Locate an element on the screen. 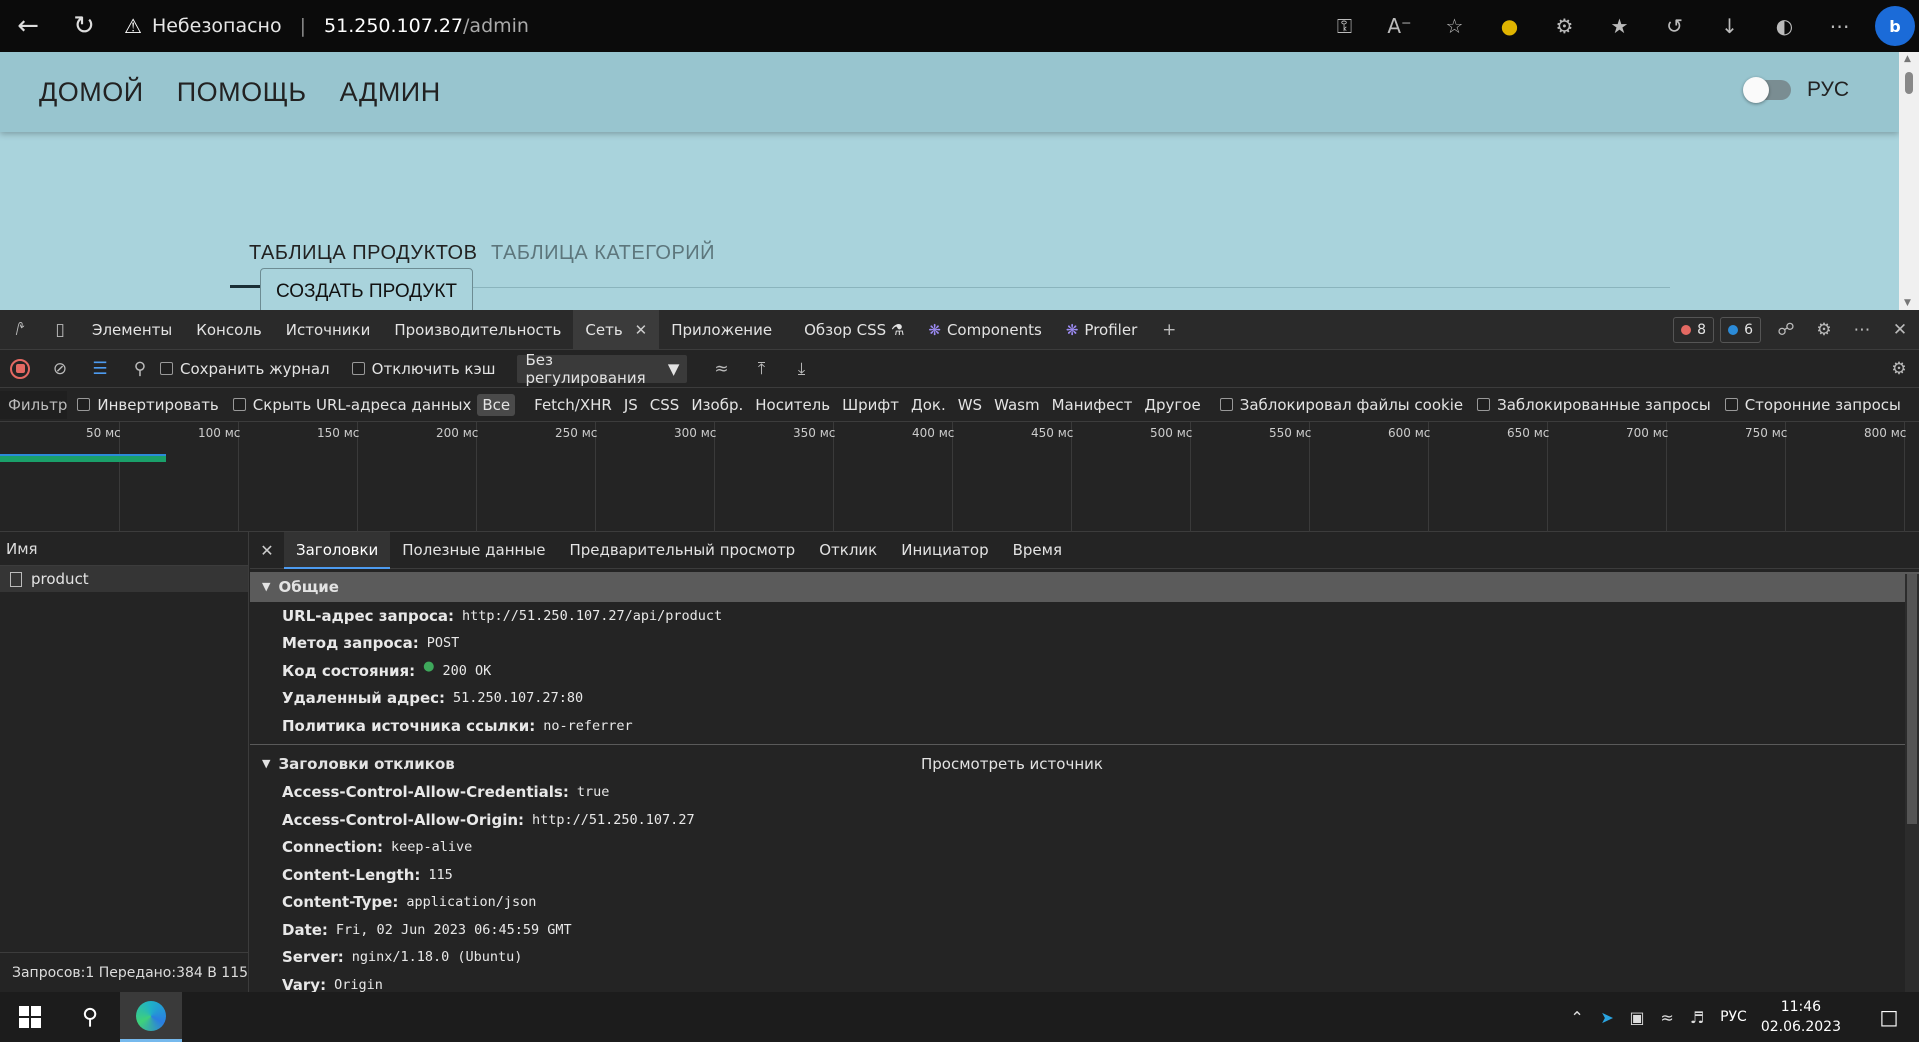 Image resolution: width=1919 pixels, height=1042 pixels. wifi-icon: ≈ is located at coordinates (1667, 1017).